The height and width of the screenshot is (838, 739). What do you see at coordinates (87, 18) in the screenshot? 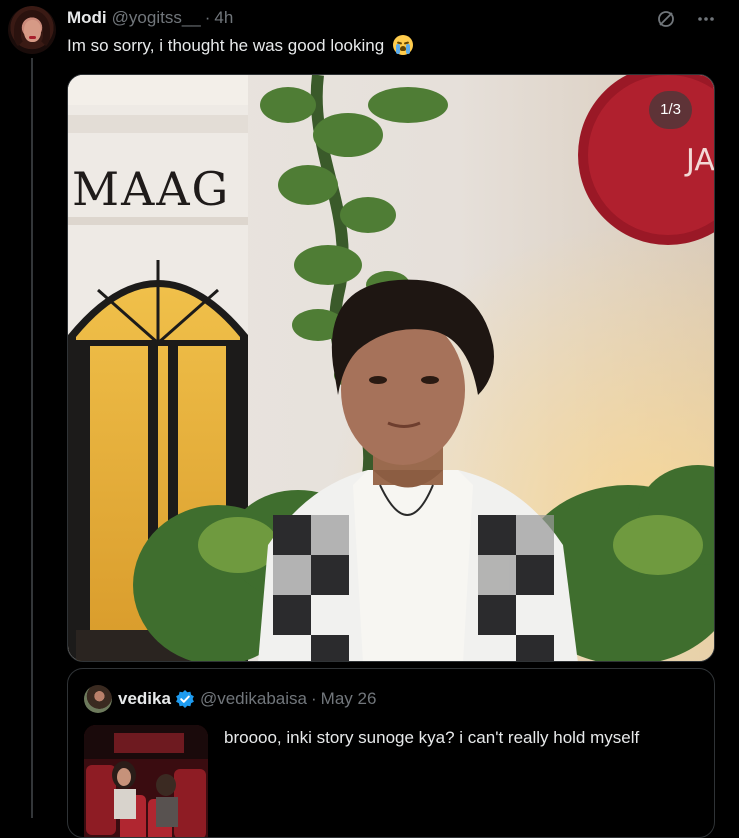
I see `author-name: Modi` at bounding box center [87, 18].